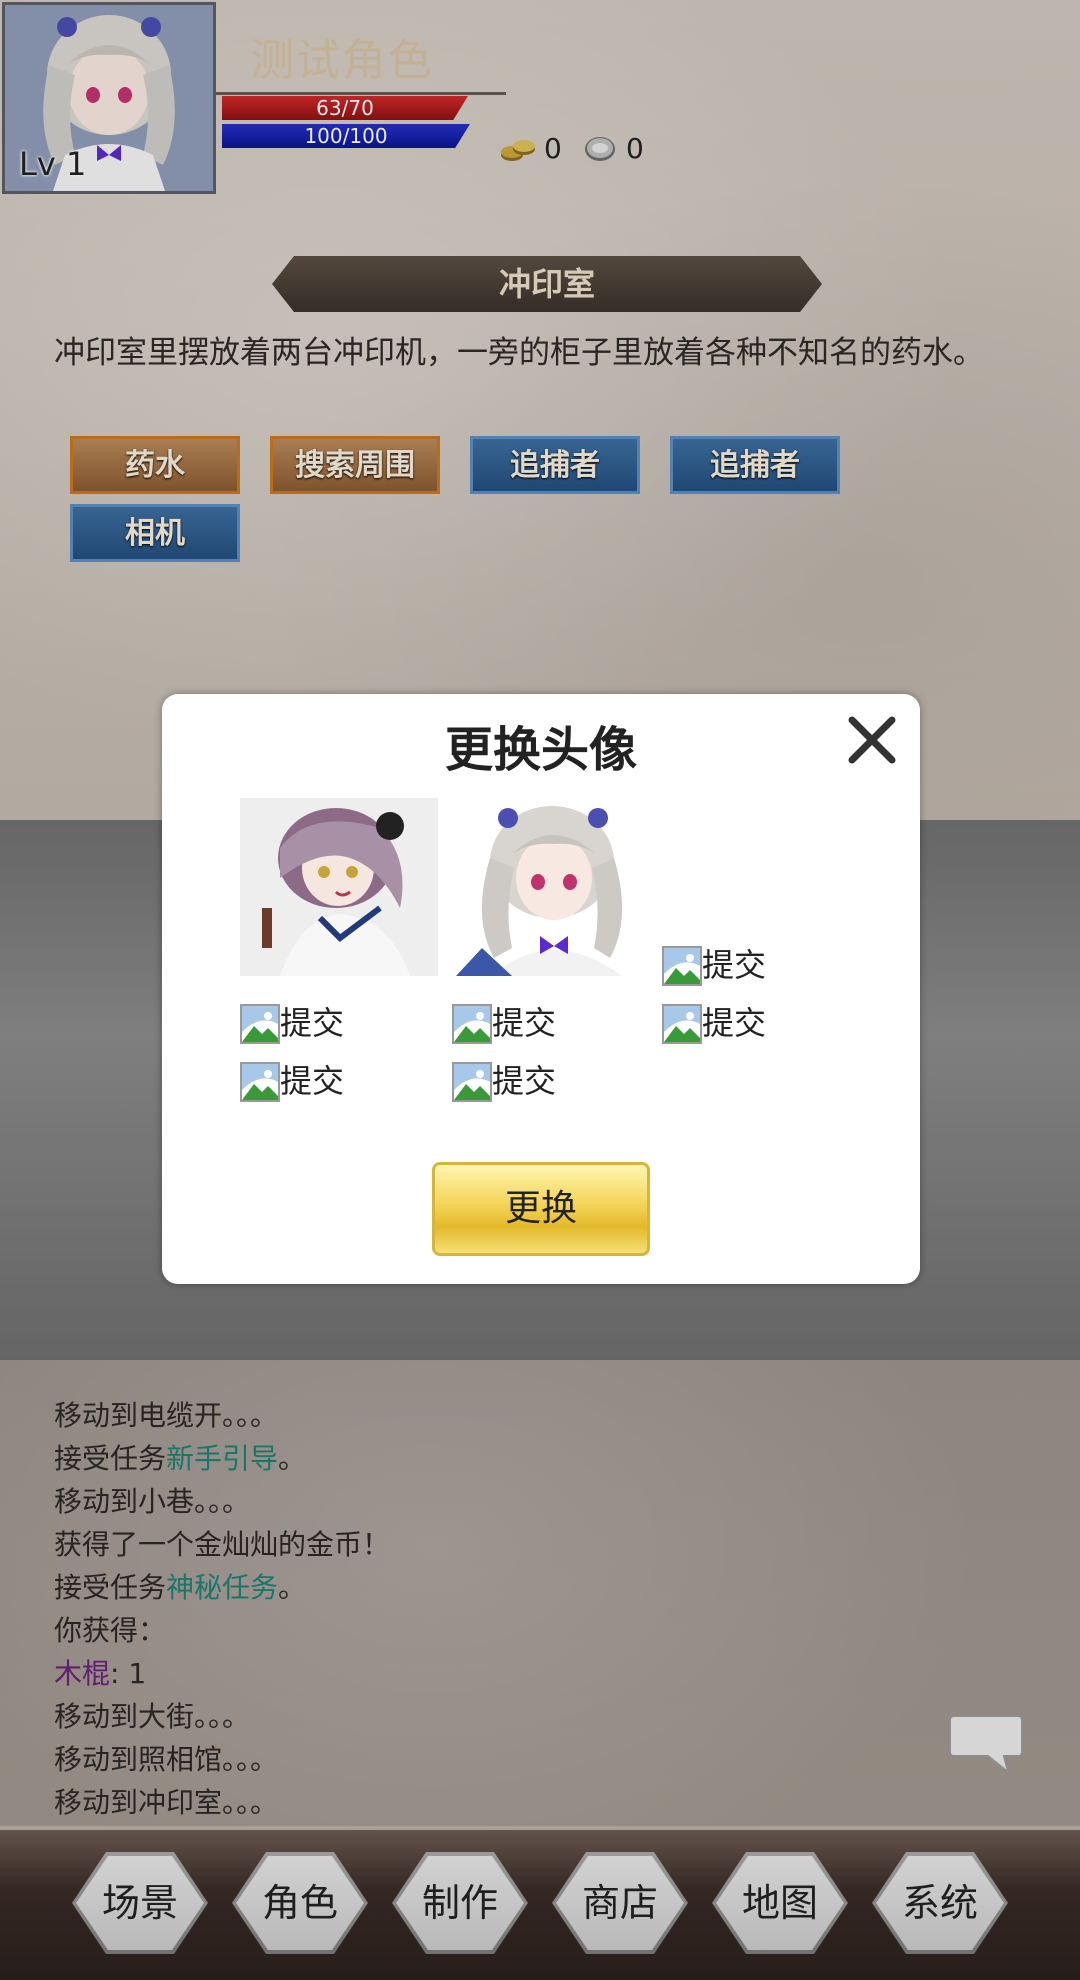 Image resolution: width=1080 pixels, height=1980 pixels. I want to click on avatar-option-7: 提交, so click(292, 1079).